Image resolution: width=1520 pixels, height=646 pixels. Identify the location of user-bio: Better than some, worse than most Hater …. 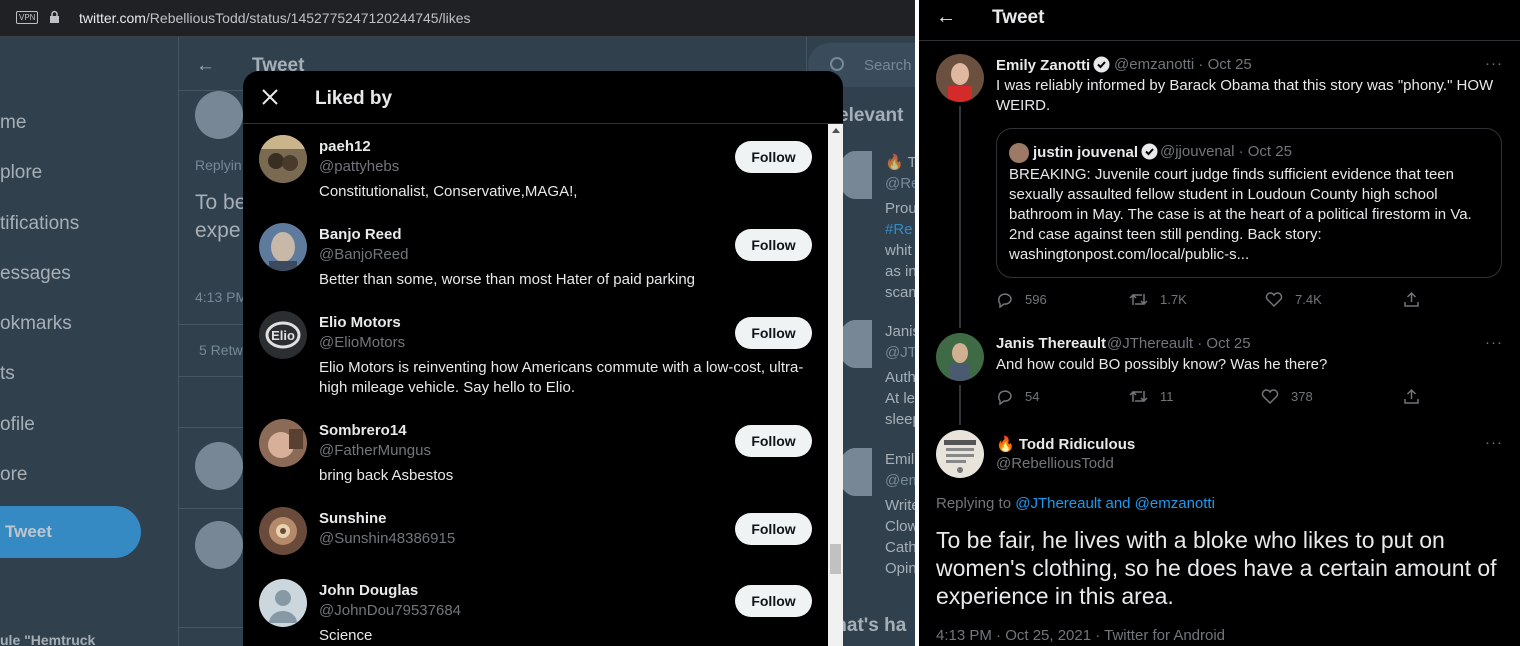
(507, 279).